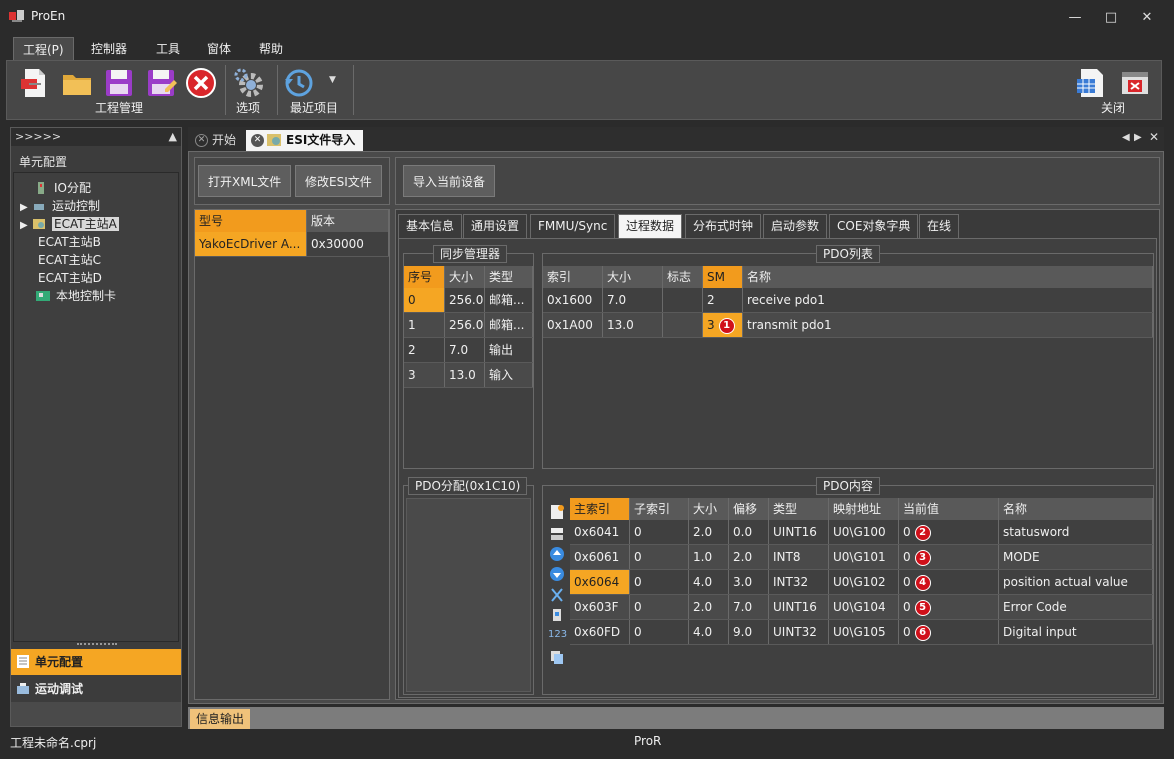  Describe the element at coordinates (848, 300) in the screenshot. I see `table-row: 0x1600 7.0 2 receive pdo1` at that location.